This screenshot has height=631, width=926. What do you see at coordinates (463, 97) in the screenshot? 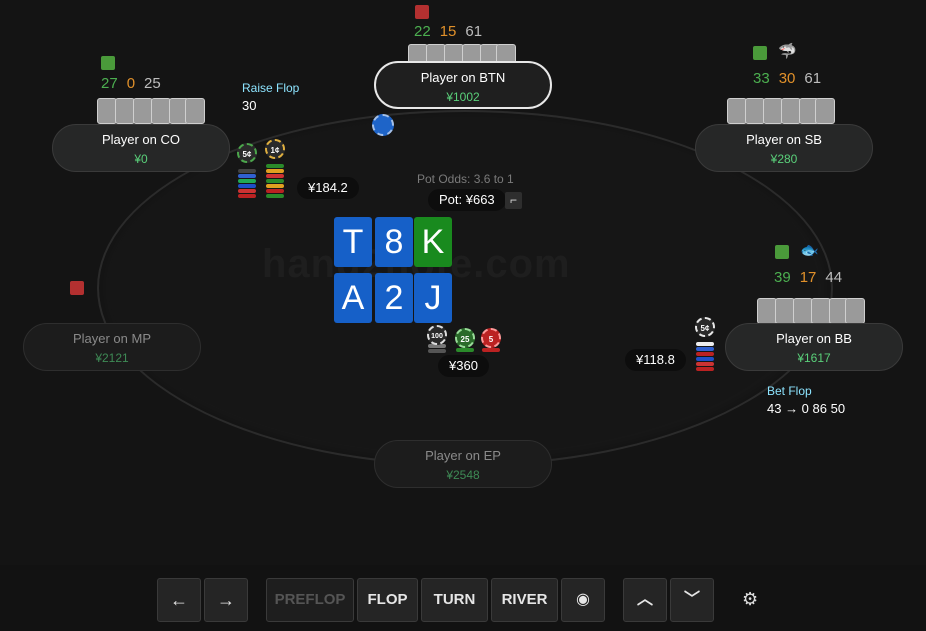
I see `player-stack: ¥1002` at bounding box center [463, 97].